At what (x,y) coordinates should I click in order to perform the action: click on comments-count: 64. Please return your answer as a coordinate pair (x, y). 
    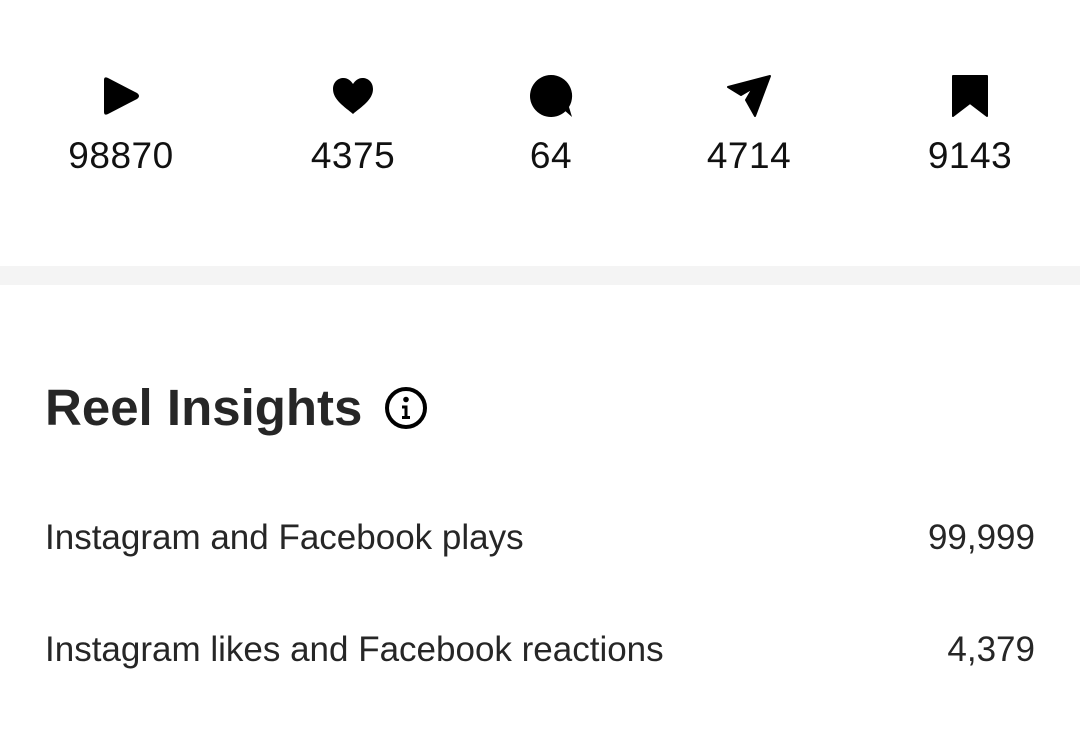
    Looking at the image, I should click on (551, 155).